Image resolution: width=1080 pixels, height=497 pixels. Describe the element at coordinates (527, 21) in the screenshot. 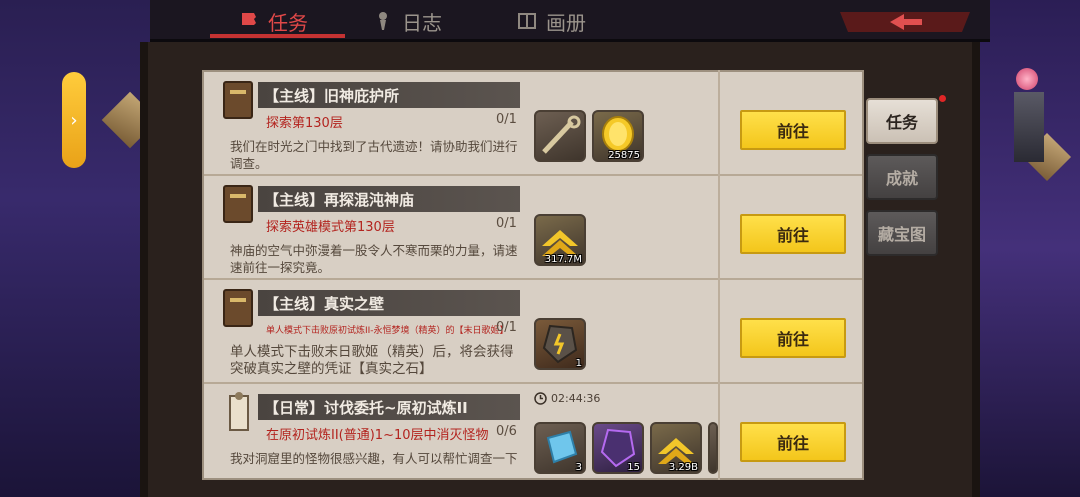

I see `book-icon` at that location.